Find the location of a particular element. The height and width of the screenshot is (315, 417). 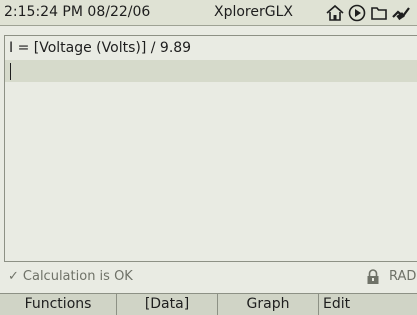

formula-line: I = [Voltage (Volts)] / 9.89 is located at coordinates (100, 48).